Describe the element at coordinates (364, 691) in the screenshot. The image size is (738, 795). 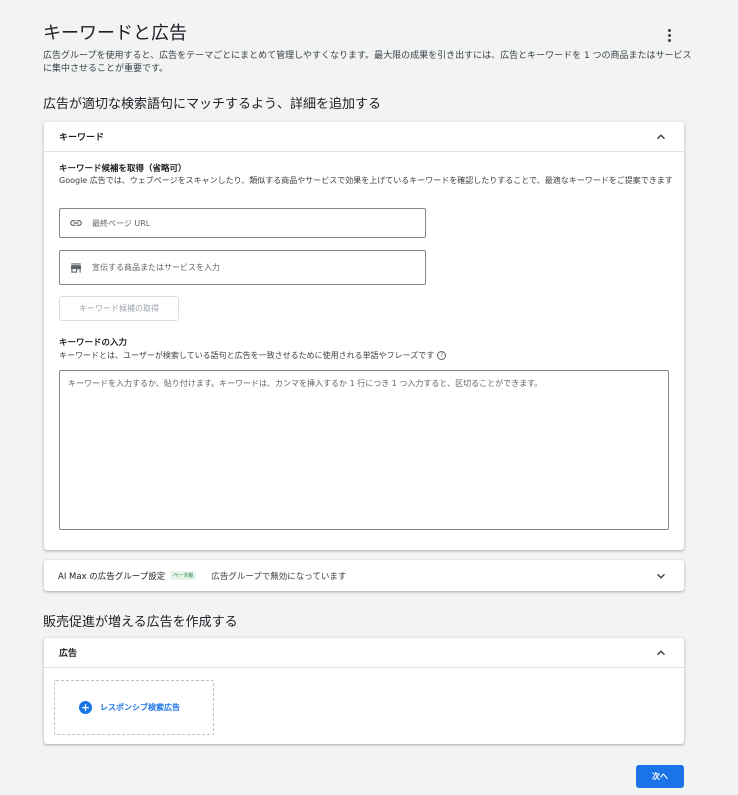
I see `ads-card: 広告 + レスポンシブ検索広告` at that location.